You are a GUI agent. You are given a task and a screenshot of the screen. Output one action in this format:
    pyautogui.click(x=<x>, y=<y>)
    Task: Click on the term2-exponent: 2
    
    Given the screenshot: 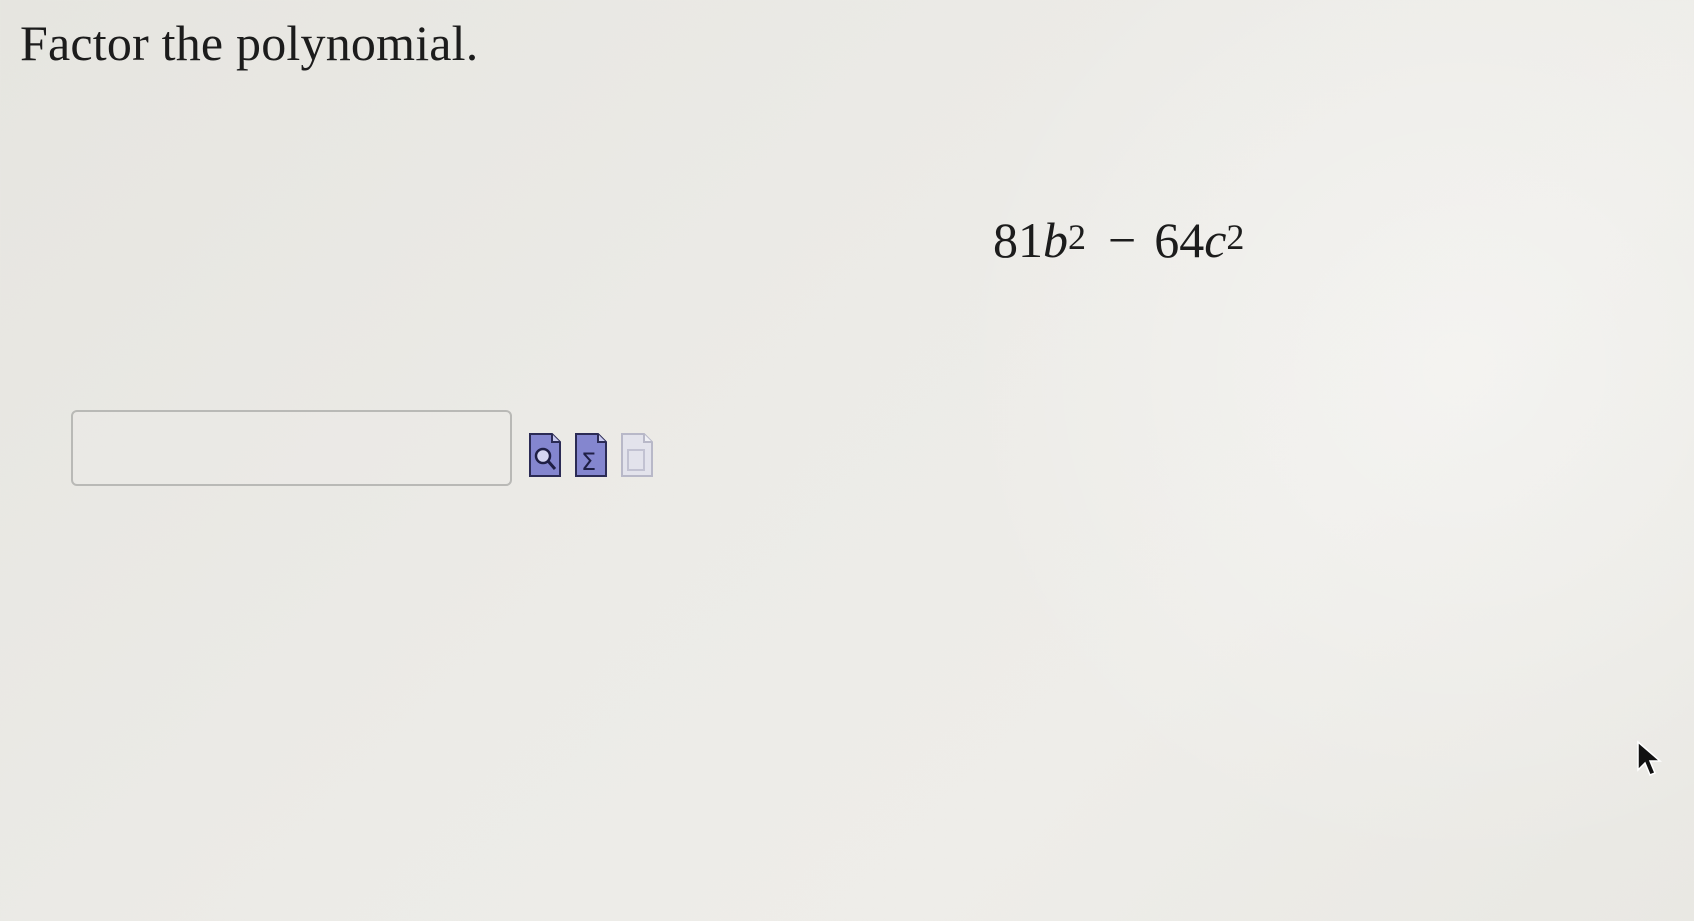 What is the action you would take?
    pyautogui.click(x=1235, y=237)
    